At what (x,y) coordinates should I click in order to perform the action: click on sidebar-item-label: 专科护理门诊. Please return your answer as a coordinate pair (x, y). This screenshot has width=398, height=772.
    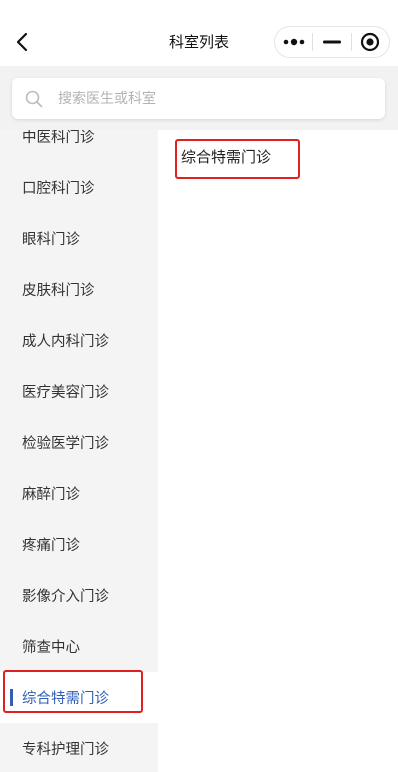
    Looking at the image, I should click on (65, 750).